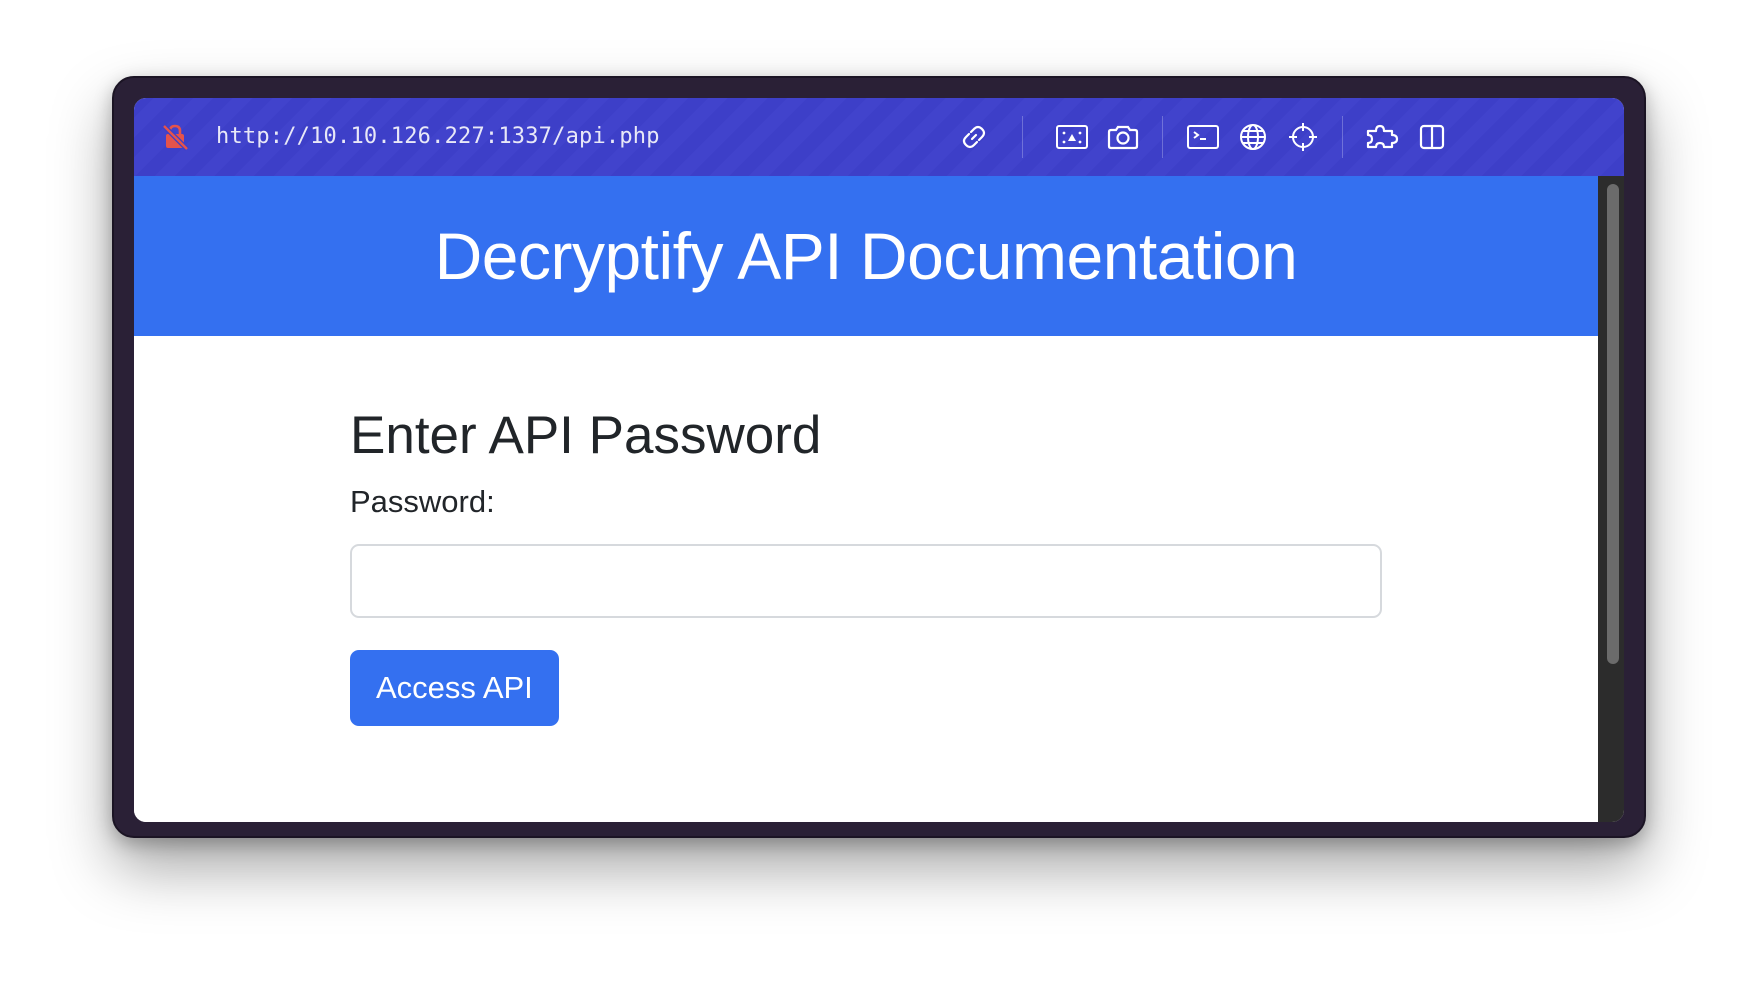 This screenshot has width=1758, height=988. Describe the element at coordinates (422, 501) in the screenshot. I see `password-label: Password:` at that location.